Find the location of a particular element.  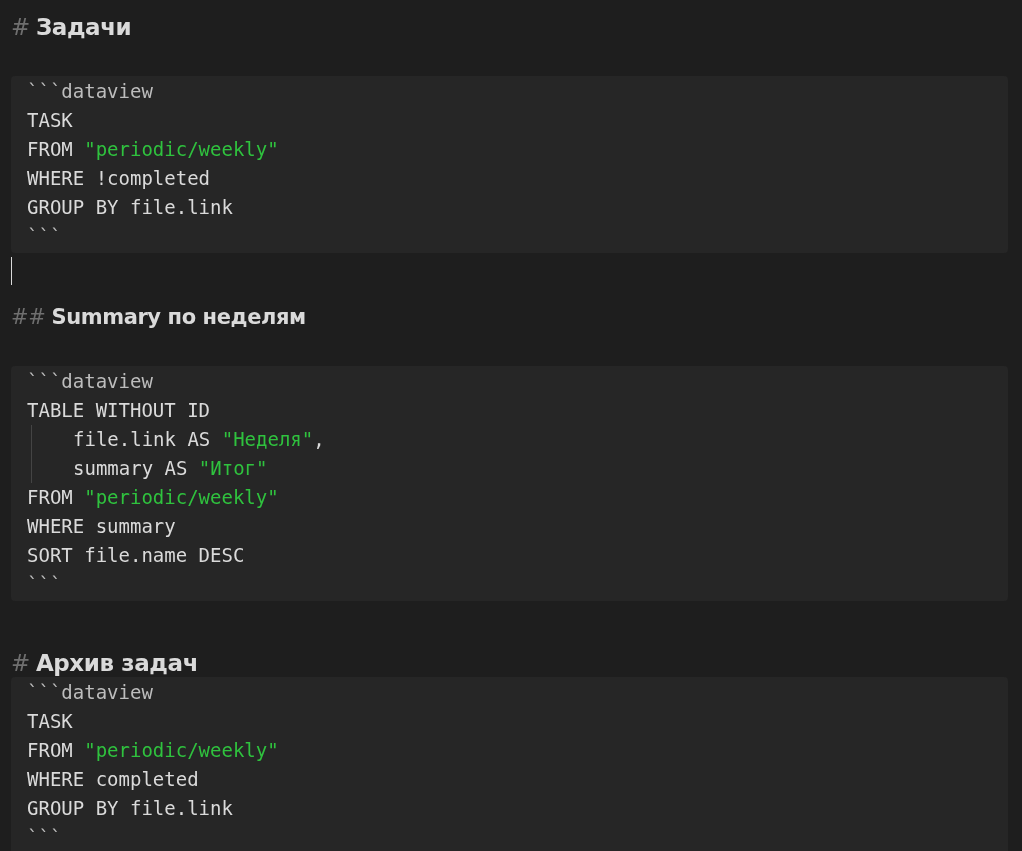

code-line: WHERE !completed is located at coordinates (119, 178).